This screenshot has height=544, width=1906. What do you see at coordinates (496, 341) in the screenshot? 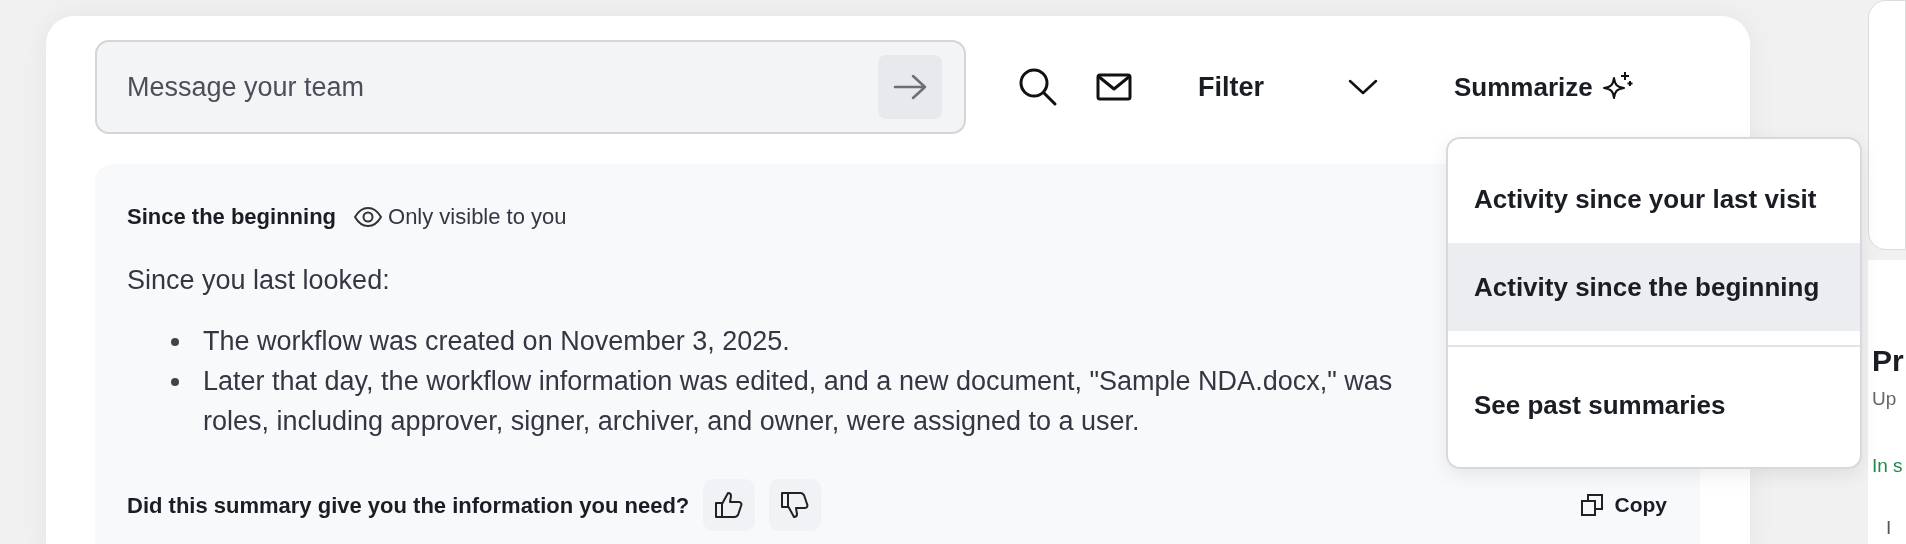
I see `summary-text-line: The workflow was created on November 3, 2025.` at bounding box center [496, 341].